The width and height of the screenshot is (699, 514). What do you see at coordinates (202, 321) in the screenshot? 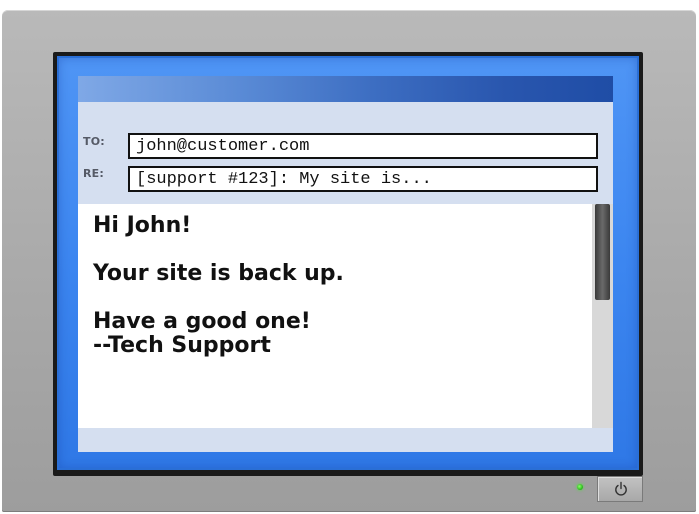
I see `message-closing: Have a good one!` at bounding box center [202, 321].